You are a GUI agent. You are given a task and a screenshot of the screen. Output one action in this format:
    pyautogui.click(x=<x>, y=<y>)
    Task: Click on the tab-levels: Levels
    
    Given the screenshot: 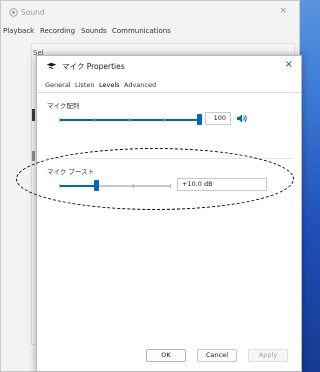 What is the action you would take?
    pyautogui.click(x=109, y=85)
    